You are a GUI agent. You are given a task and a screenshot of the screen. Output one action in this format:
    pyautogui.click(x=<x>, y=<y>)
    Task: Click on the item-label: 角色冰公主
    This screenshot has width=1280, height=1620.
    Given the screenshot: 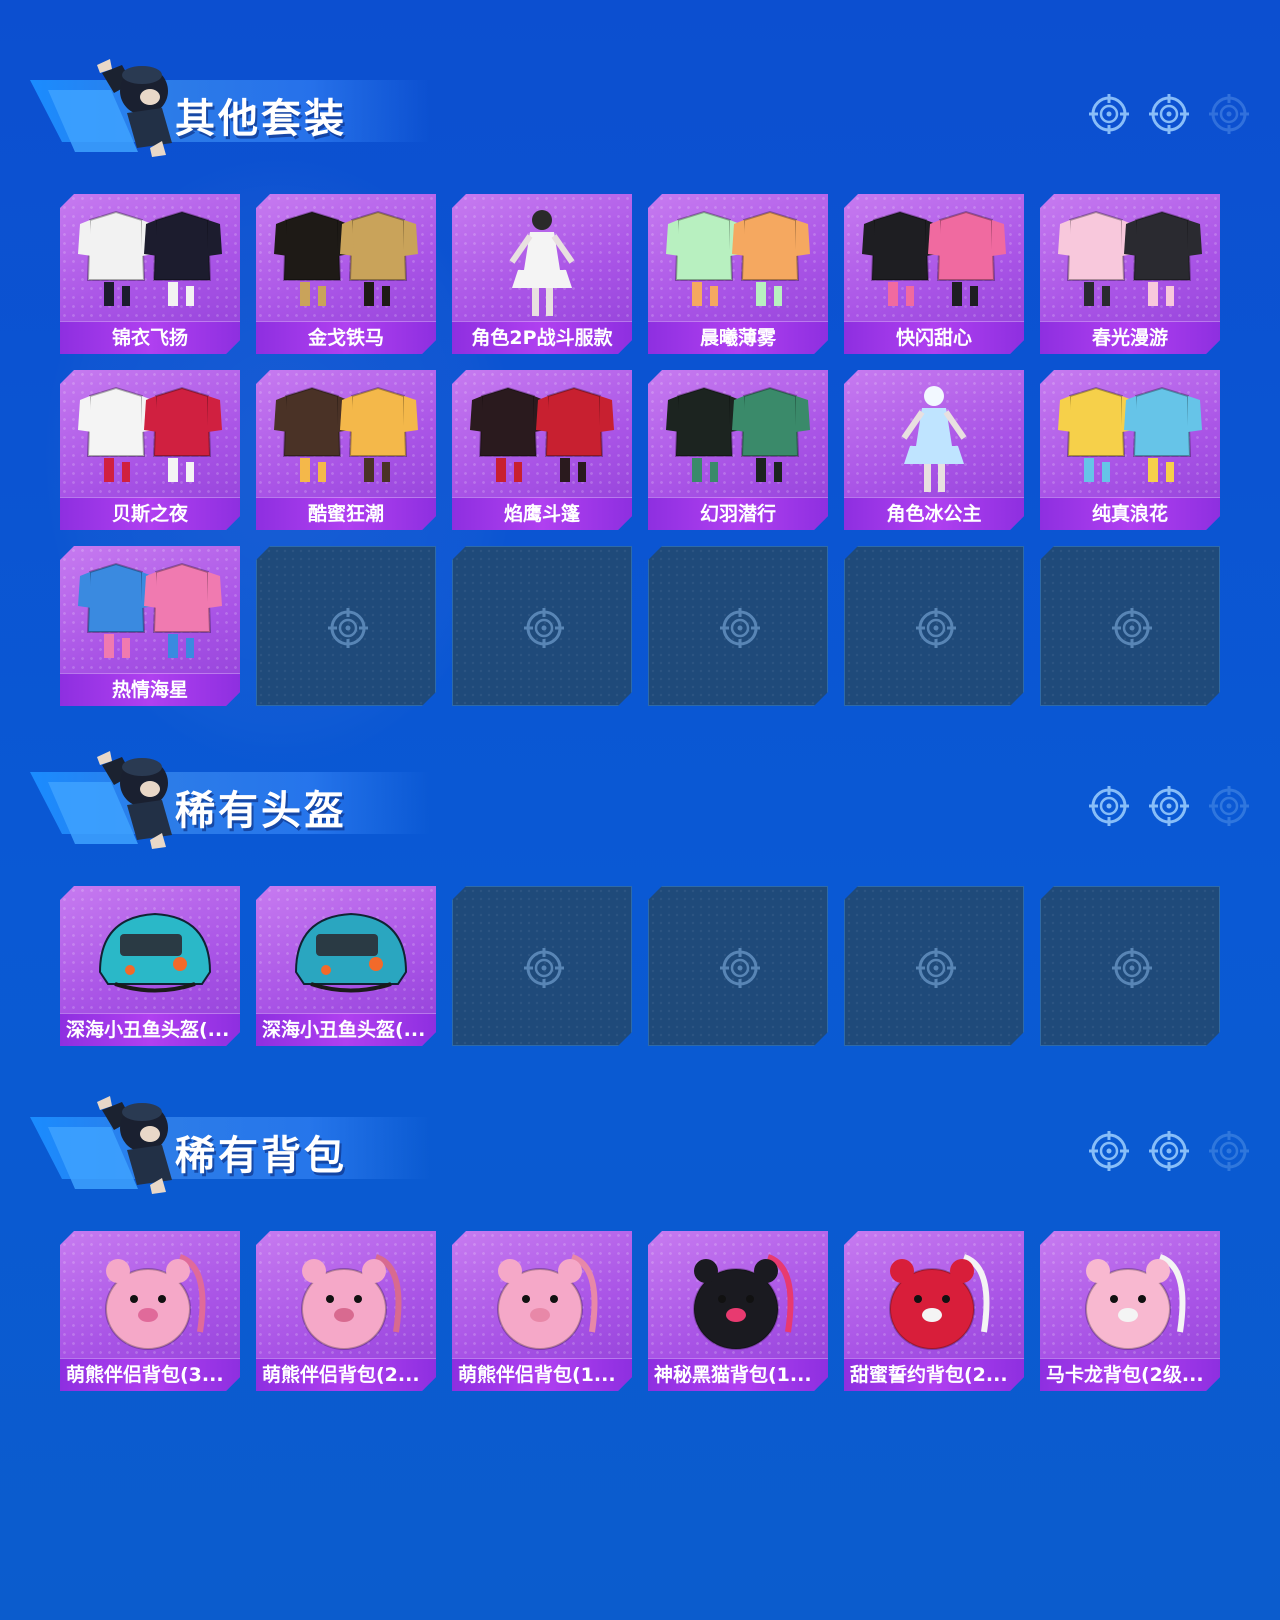 What is the action you would take?
    pyautogui.click(x=934, y=513)
    